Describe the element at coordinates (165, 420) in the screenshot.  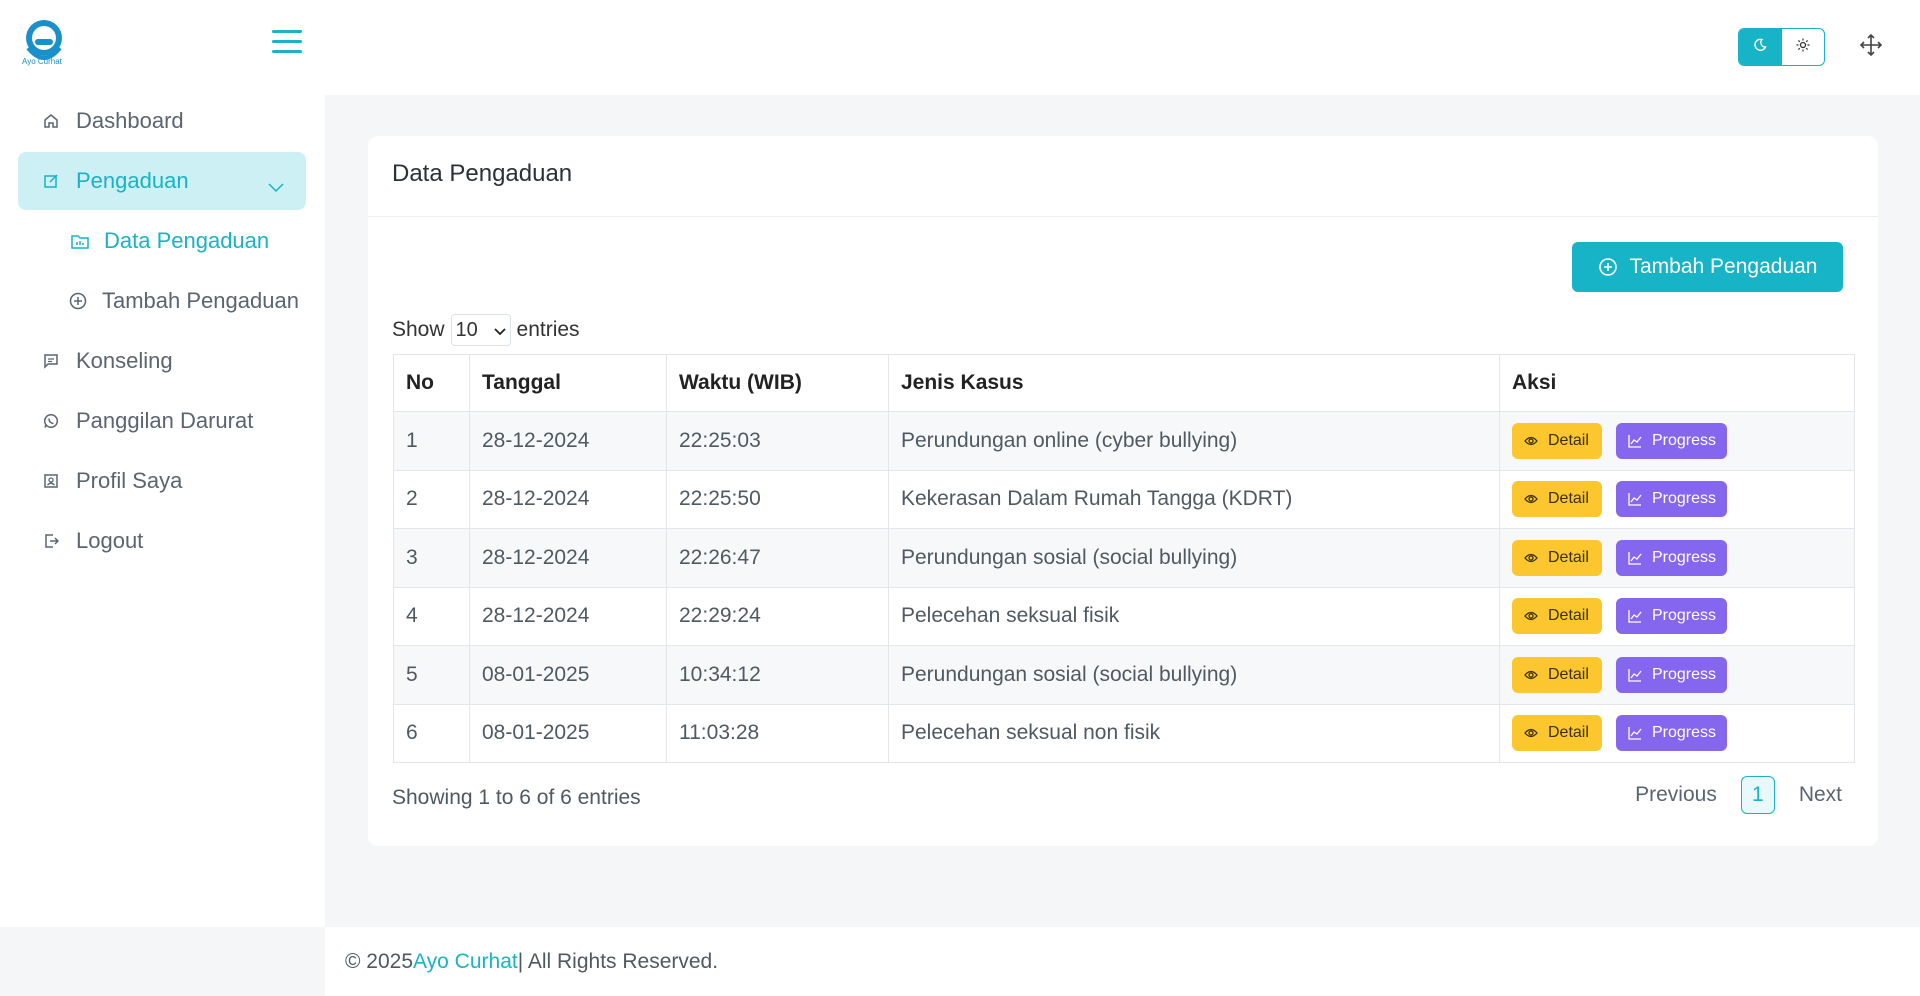
I see `sidebar-item-label: Panggilan Darurat` at that location.